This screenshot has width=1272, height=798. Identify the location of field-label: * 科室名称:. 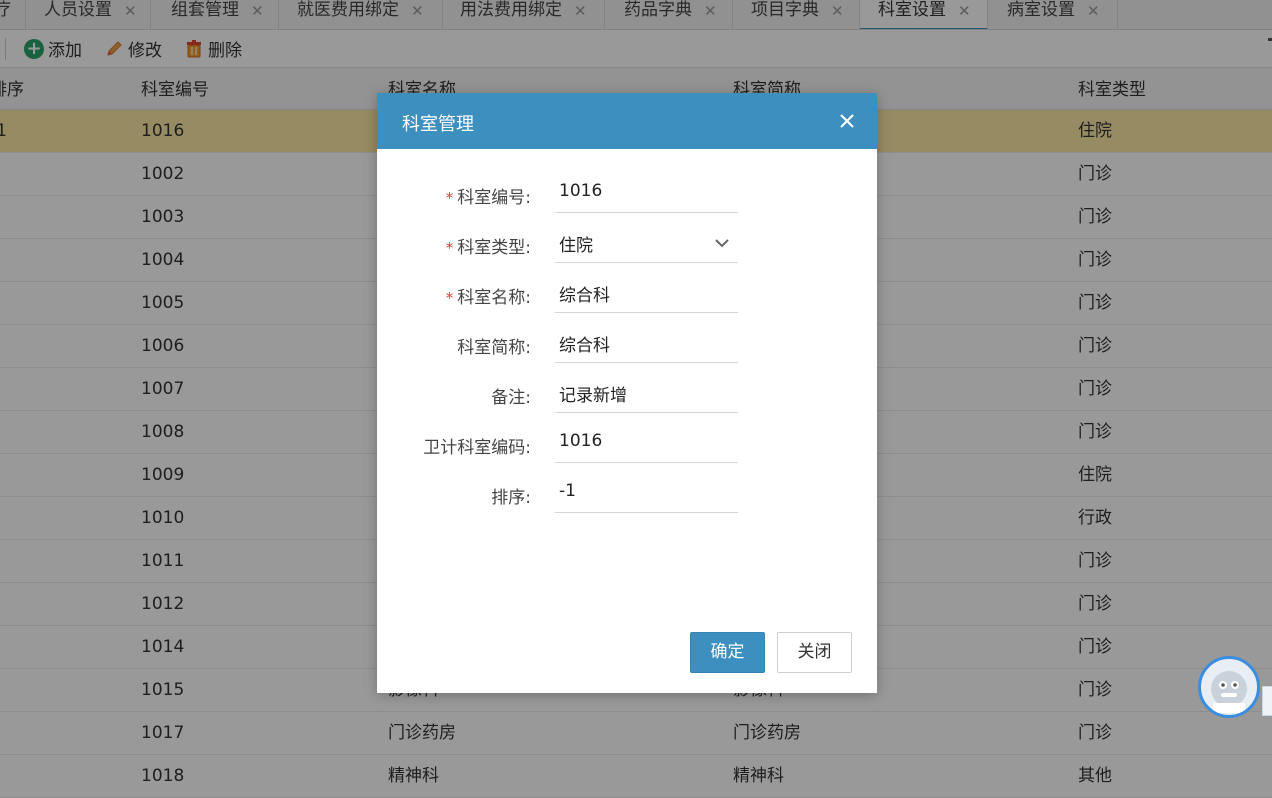
(488, 295).